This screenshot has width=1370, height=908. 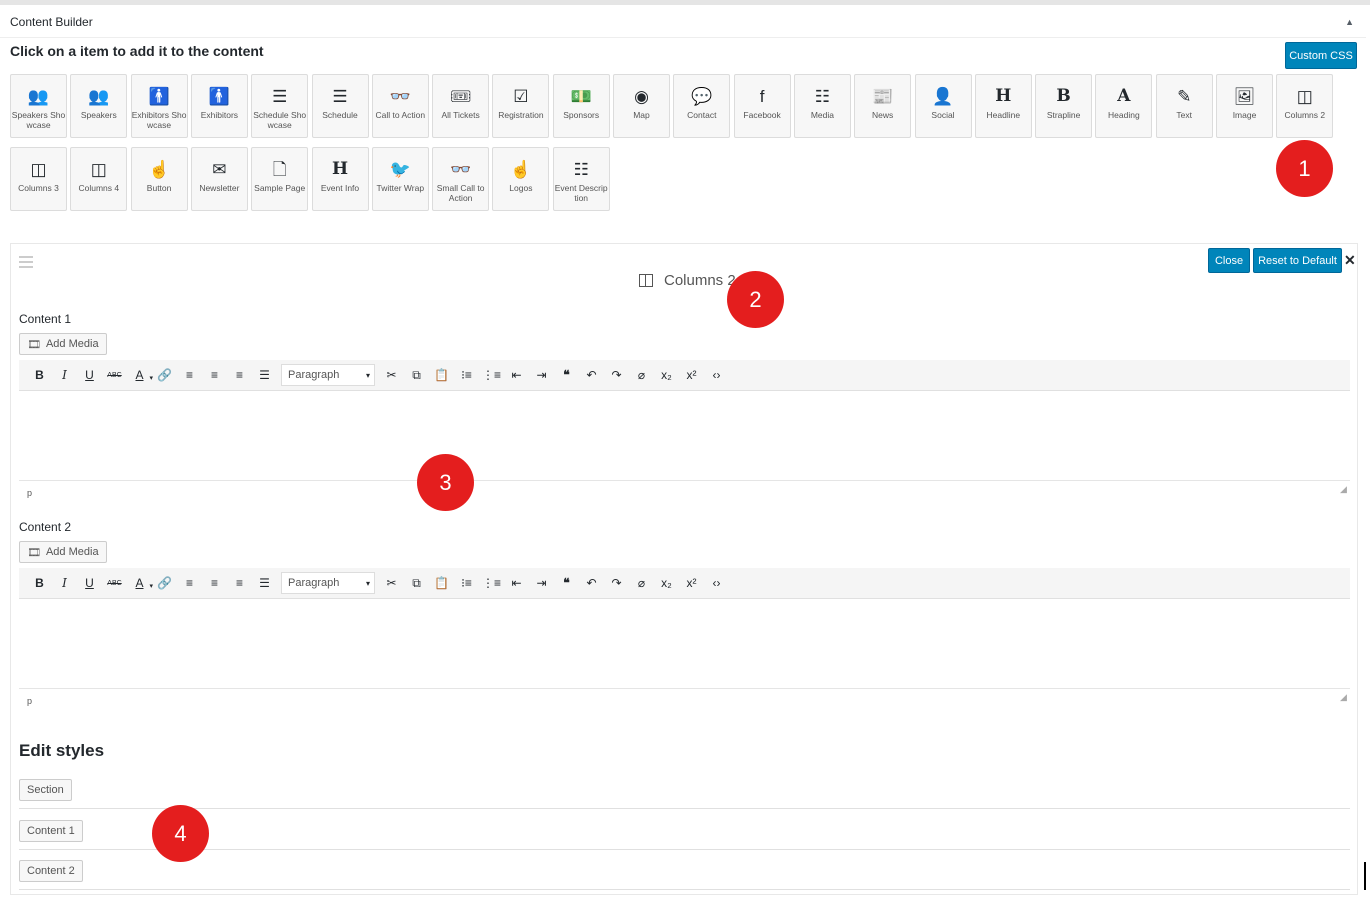 I want to click on block-row2-9: ☷ Event Description, so click(x=581, y=179).